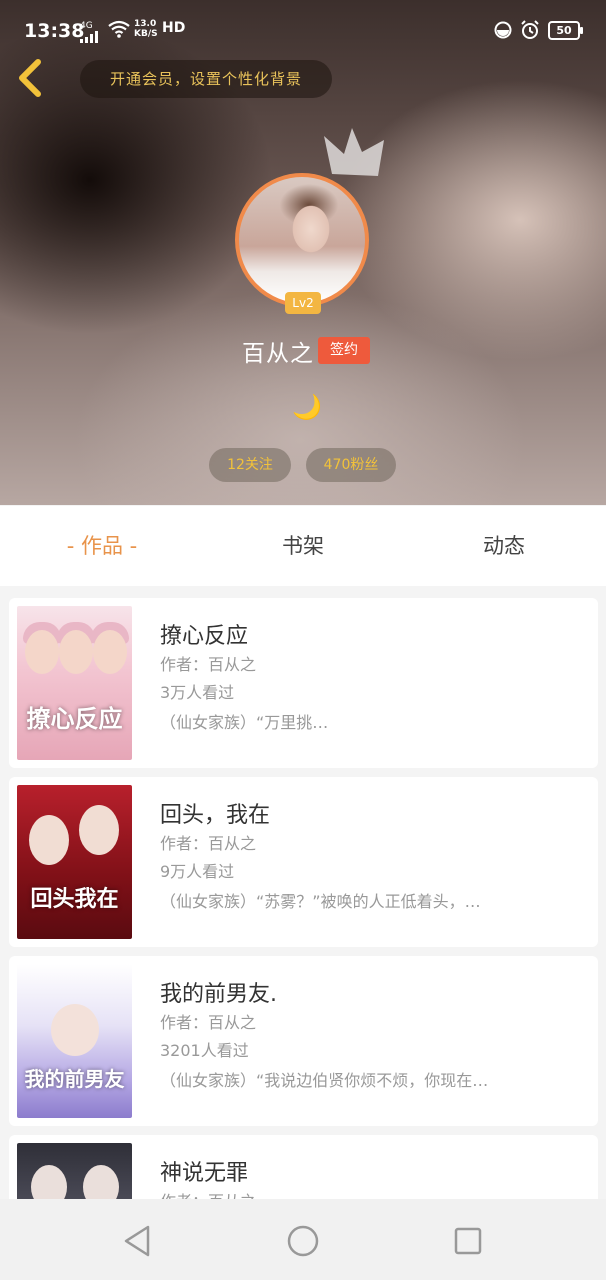 The image size is (606, 1280). Describe the element at coordinates (74, 899) in the screenshot. I see `cover-title: 回头我在` at that location.